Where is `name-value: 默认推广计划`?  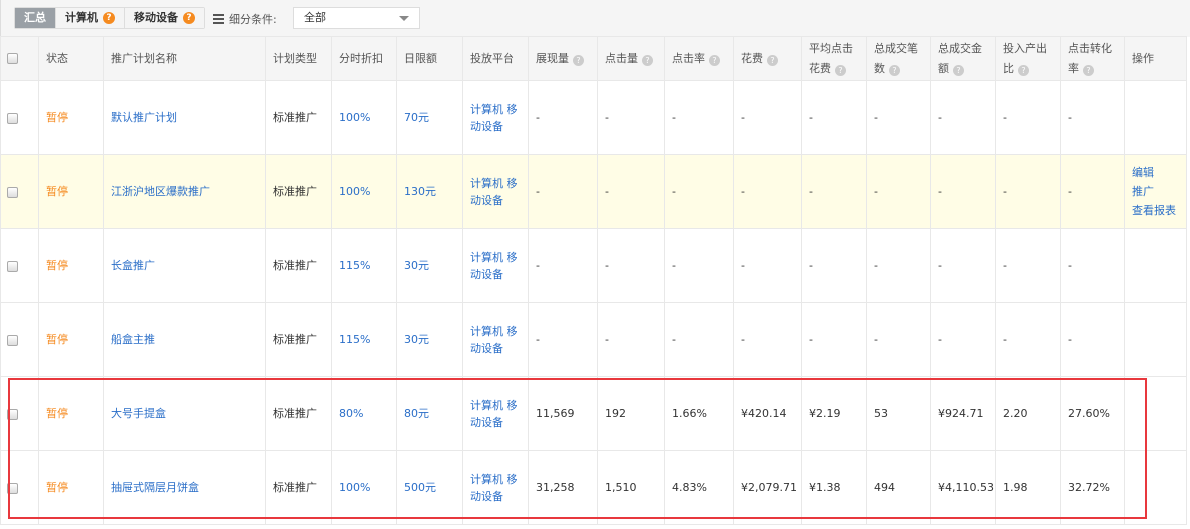
name-value: 默认推广计划 is located at coordinates (144, 117).